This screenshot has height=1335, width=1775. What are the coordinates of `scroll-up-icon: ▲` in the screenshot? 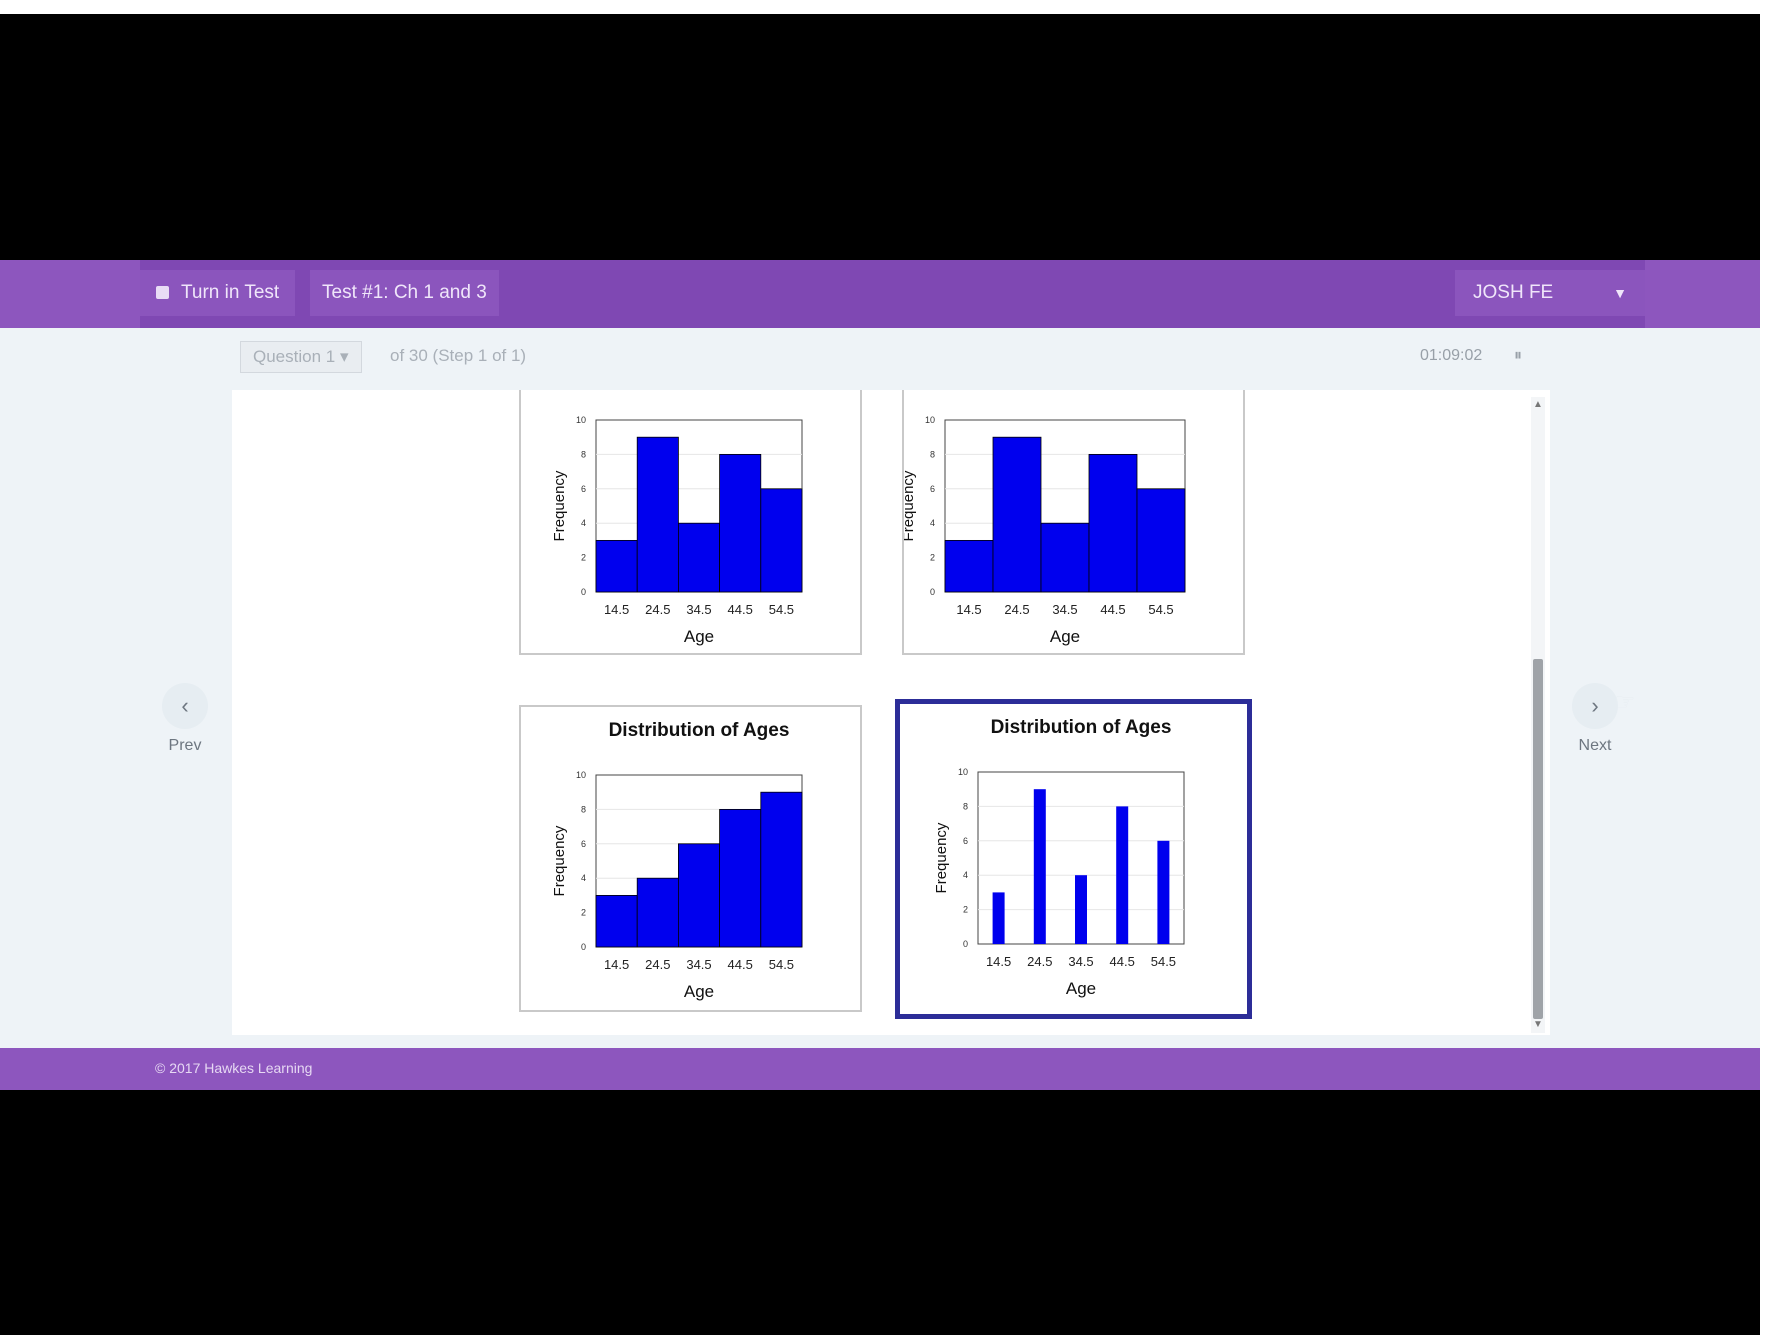 It's located at (1538, 405).